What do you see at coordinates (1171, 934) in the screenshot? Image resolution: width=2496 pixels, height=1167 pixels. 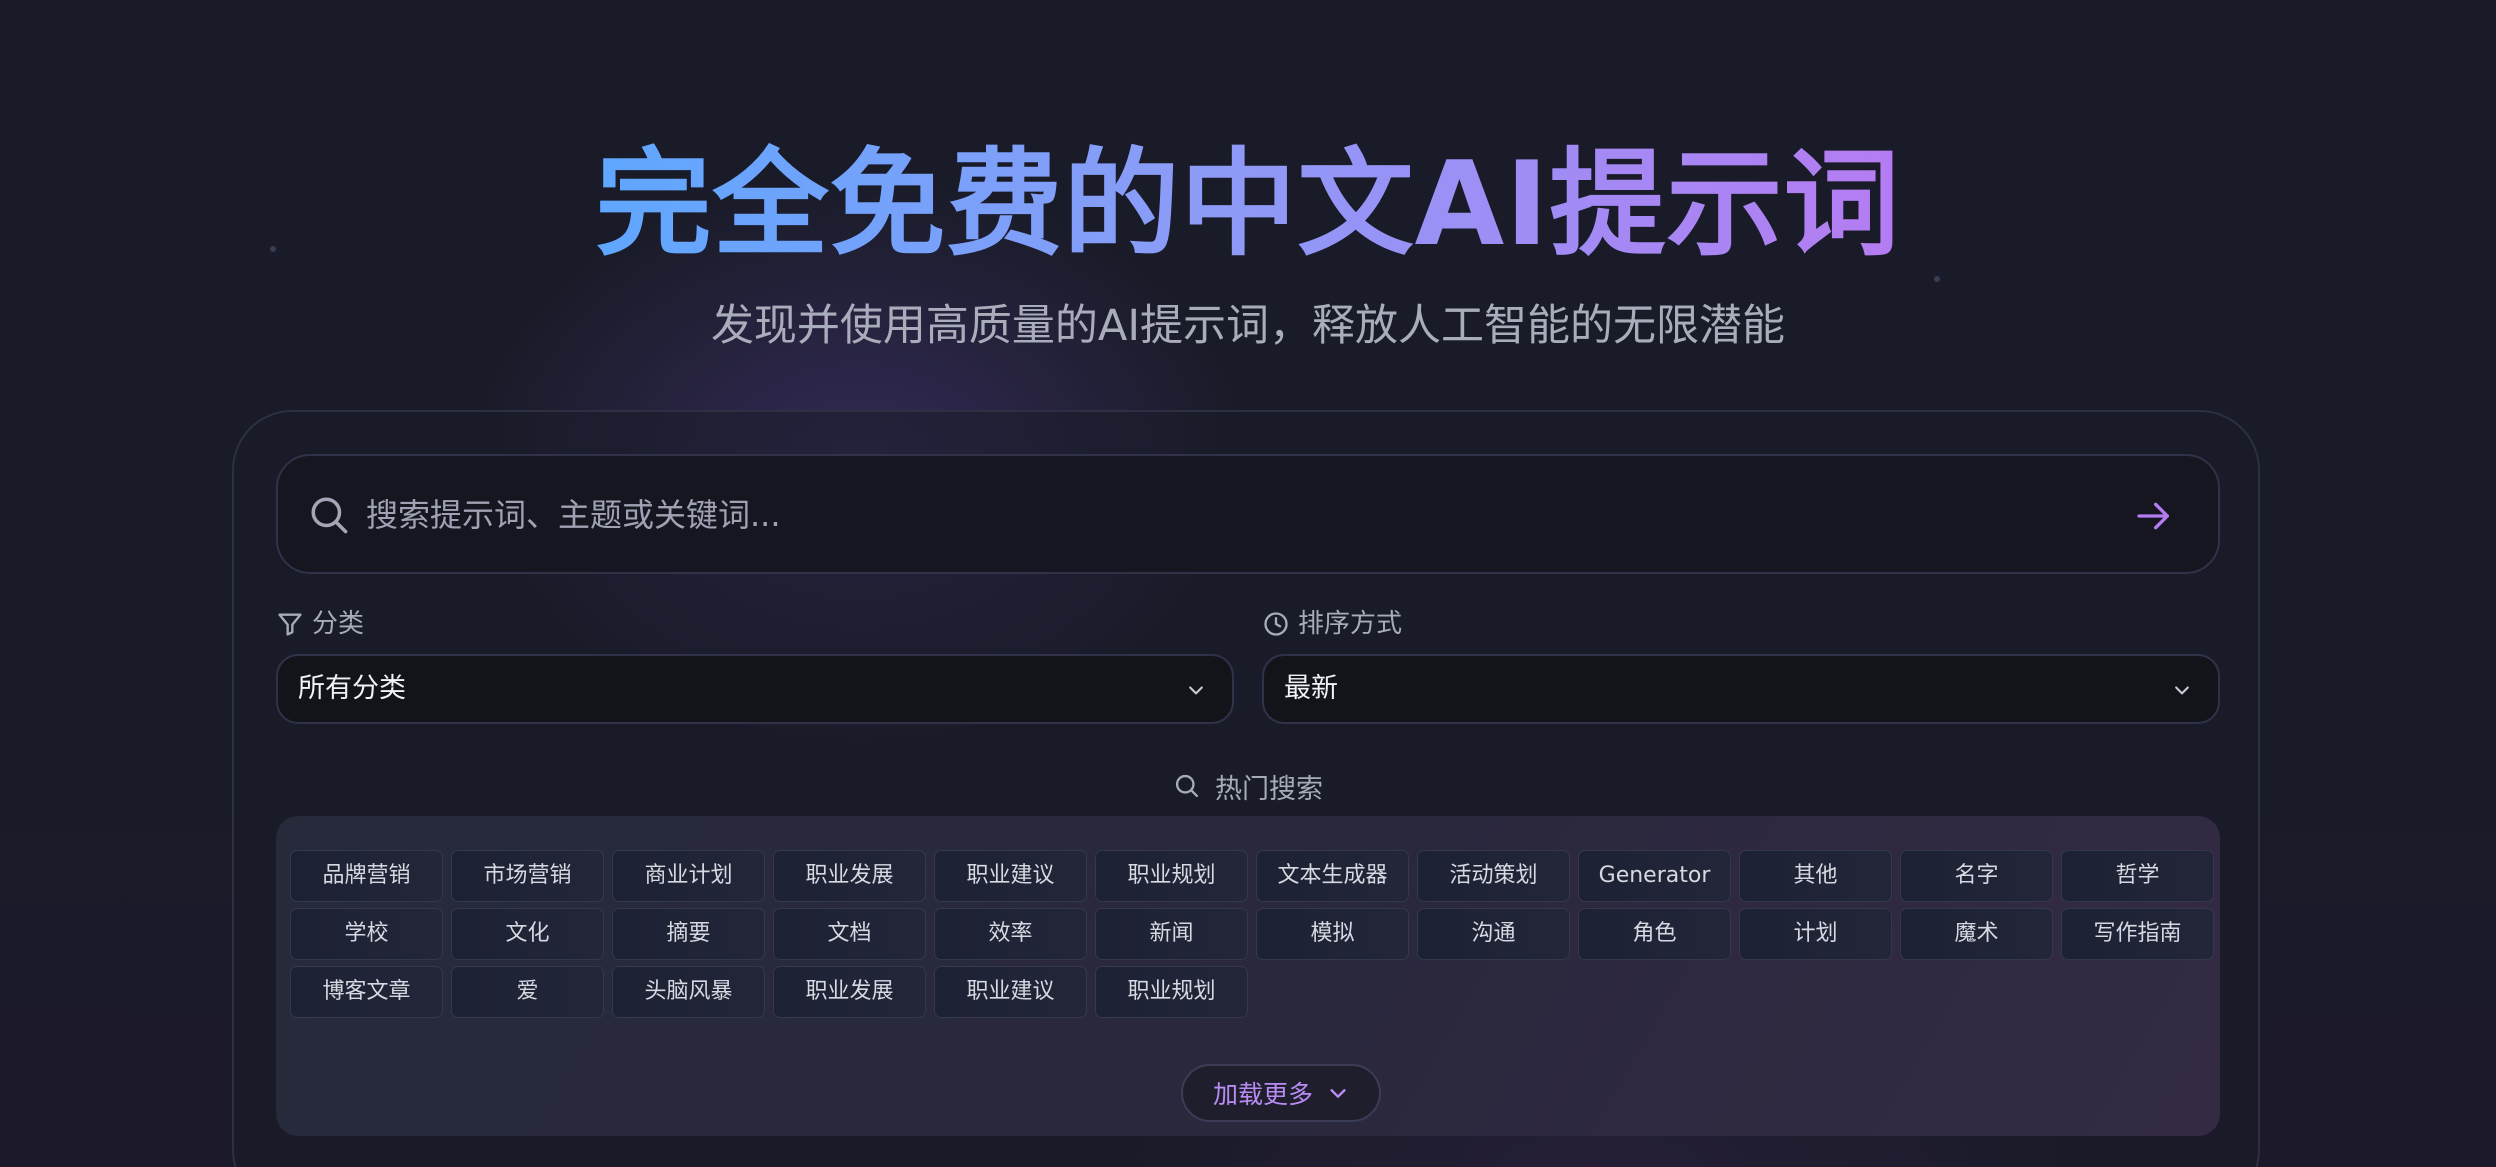 I see `tag: 新闻` at bounding box center [1171, 934].